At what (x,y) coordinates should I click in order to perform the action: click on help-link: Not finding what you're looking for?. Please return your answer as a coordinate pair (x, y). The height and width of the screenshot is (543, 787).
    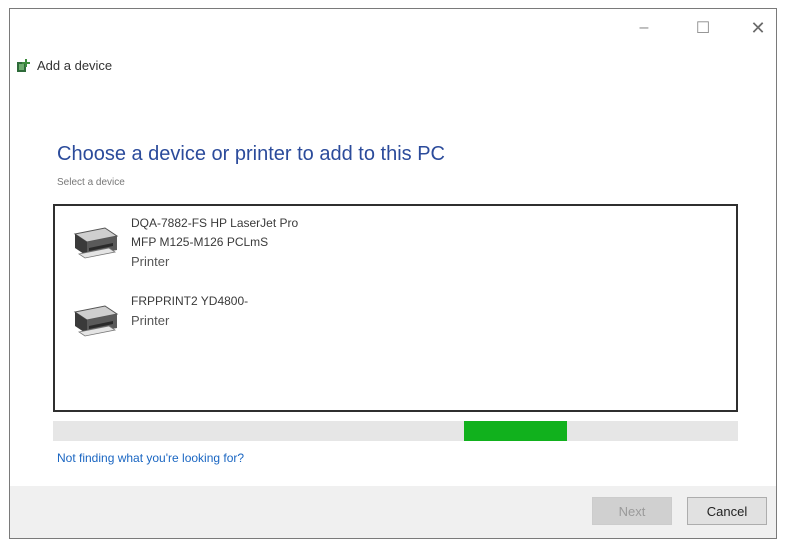
    Looking at the image, I should click on (150, 458).